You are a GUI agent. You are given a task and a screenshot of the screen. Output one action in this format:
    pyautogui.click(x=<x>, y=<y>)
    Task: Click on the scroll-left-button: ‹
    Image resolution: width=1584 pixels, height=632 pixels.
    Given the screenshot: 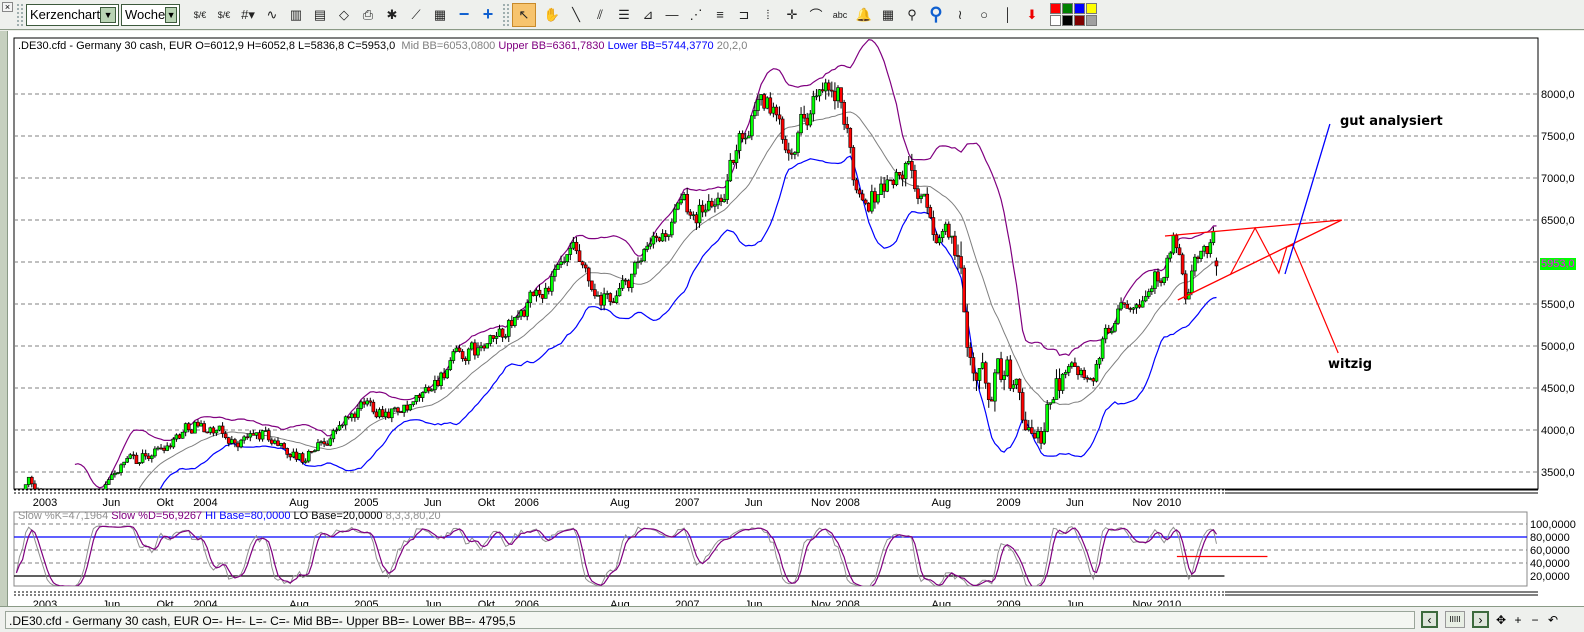 What is the action you would take?
    pyautogui.click(x=1429, y=619)
    